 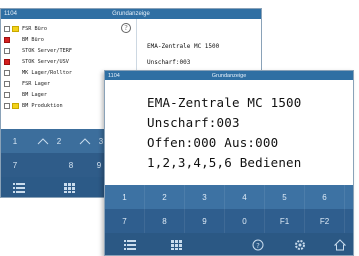 I want to click on help-icon: ?, so click(x=258, y=244).